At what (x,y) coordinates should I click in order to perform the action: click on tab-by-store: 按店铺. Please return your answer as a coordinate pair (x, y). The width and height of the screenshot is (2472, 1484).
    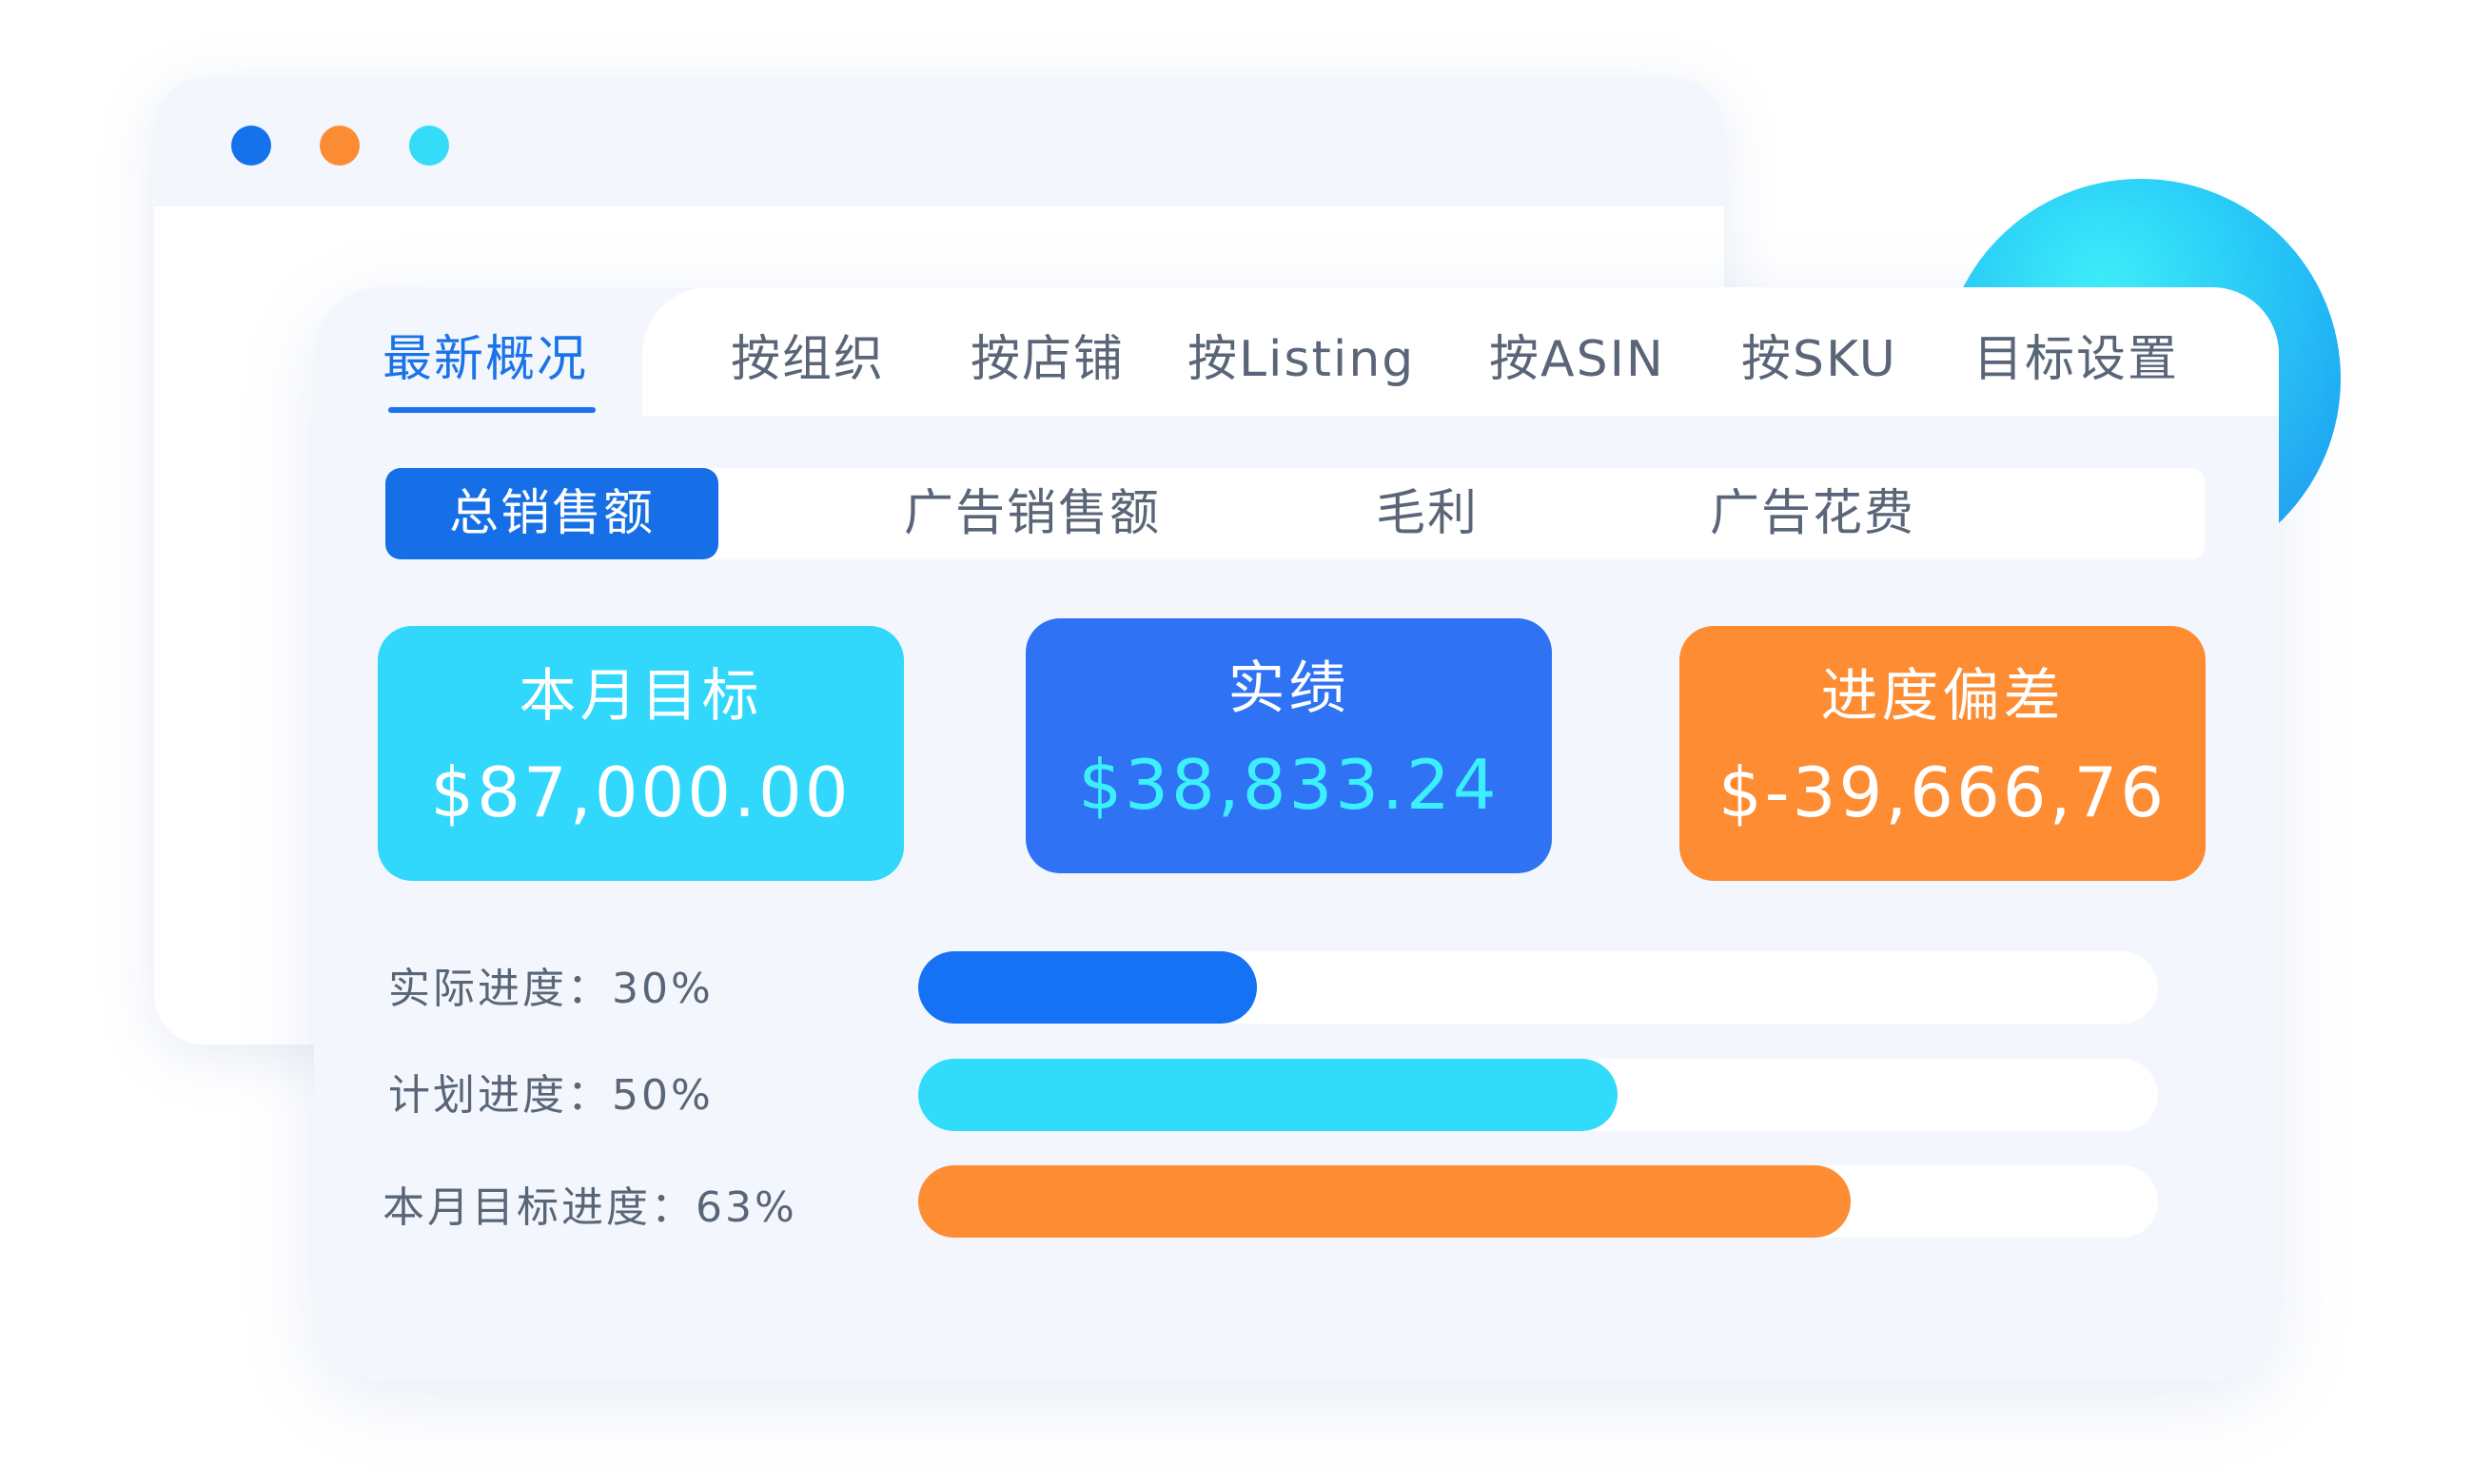
    Looking at the image, I should click on (1048, 359).